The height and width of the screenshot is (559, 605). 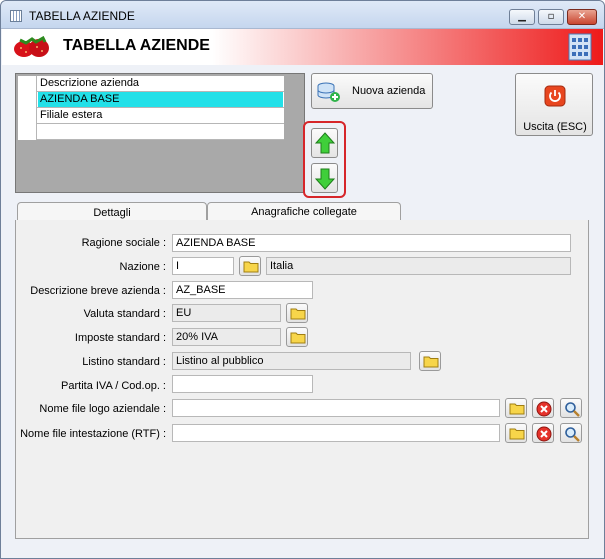 What do you see at coordinates (82, 16) in the screenshot?
I see `window-title: TABELLA AZIENDE` at bounding box center [82, 16].